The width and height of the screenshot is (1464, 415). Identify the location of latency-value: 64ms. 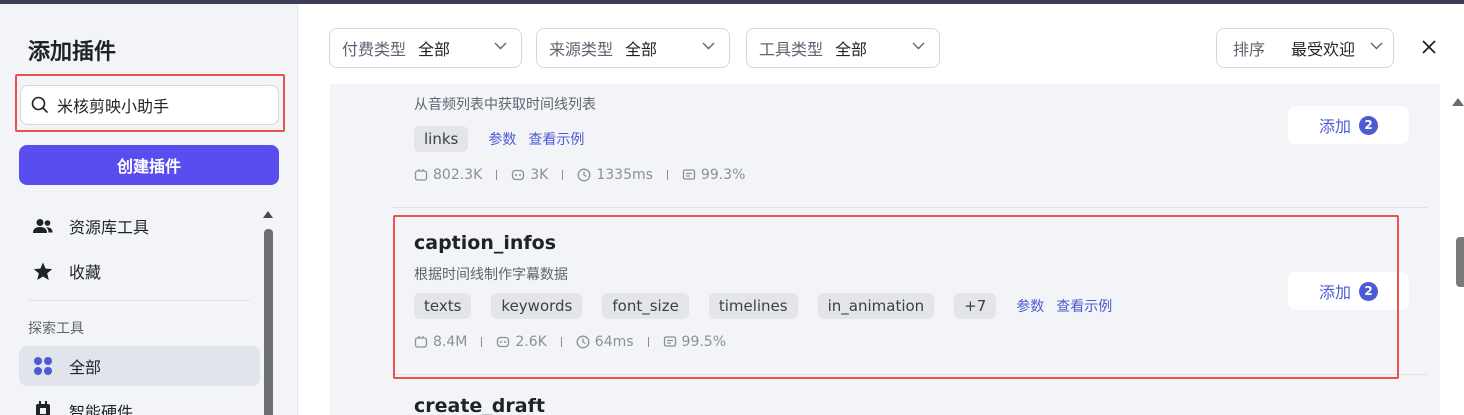
(614, 342).